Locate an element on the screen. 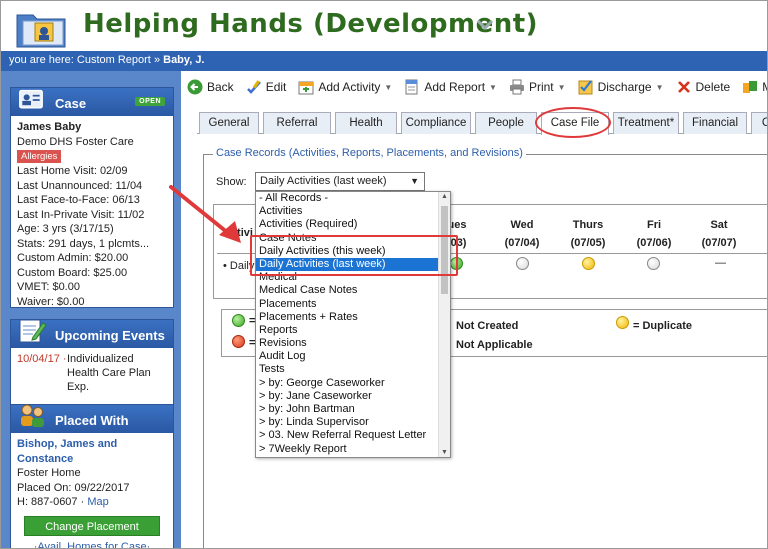  events-panel-header: Upcoming Events is located at coordinates (92, 333).